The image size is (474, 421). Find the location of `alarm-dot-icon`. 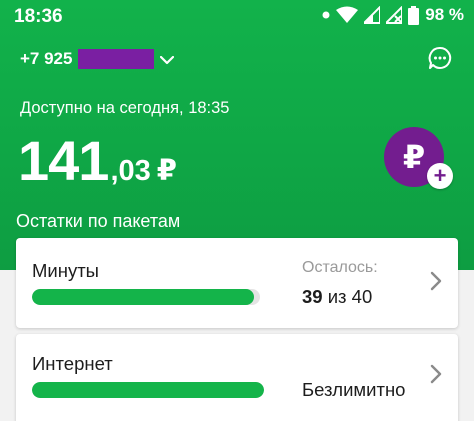

alarm-dot-icon is located at coordinates (326, 15).